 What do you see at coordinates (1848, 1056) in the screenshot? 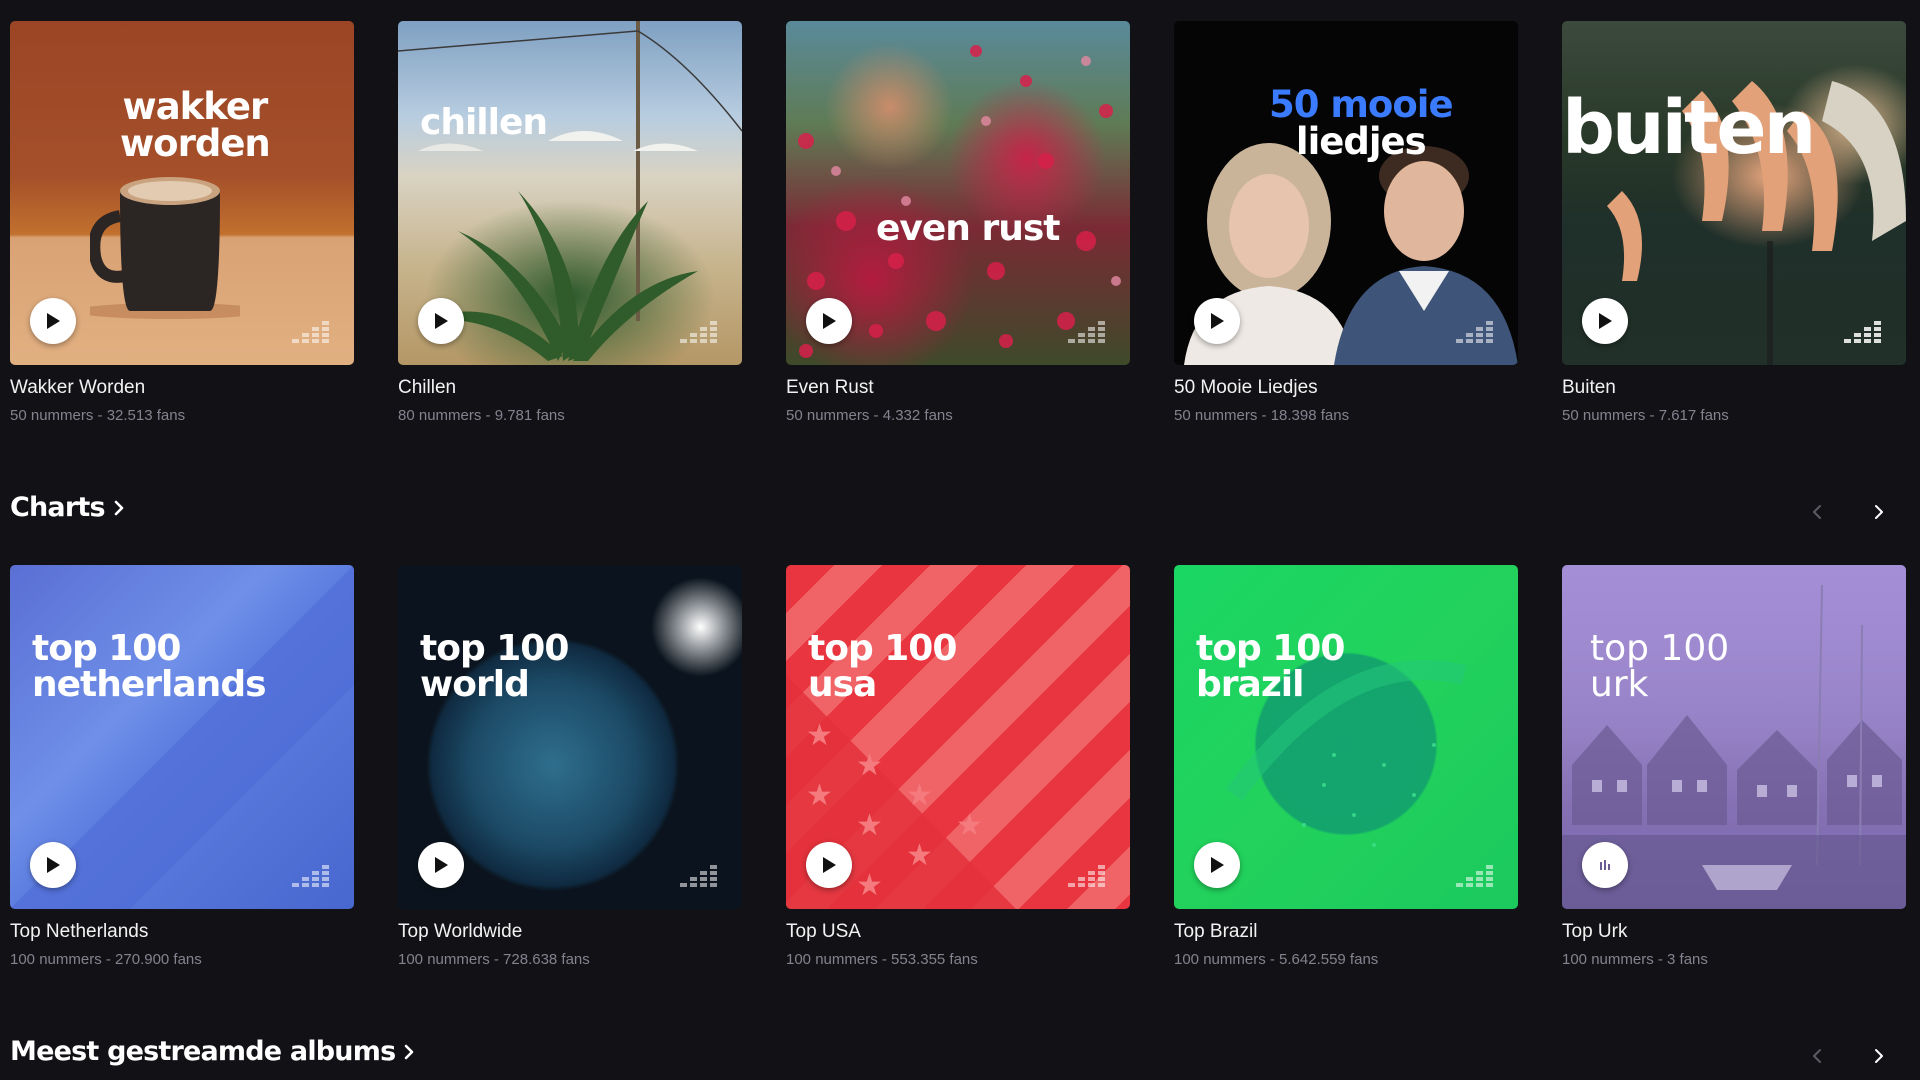
I see `carousel-nav-albums` at bounding box center [1848, 1056].